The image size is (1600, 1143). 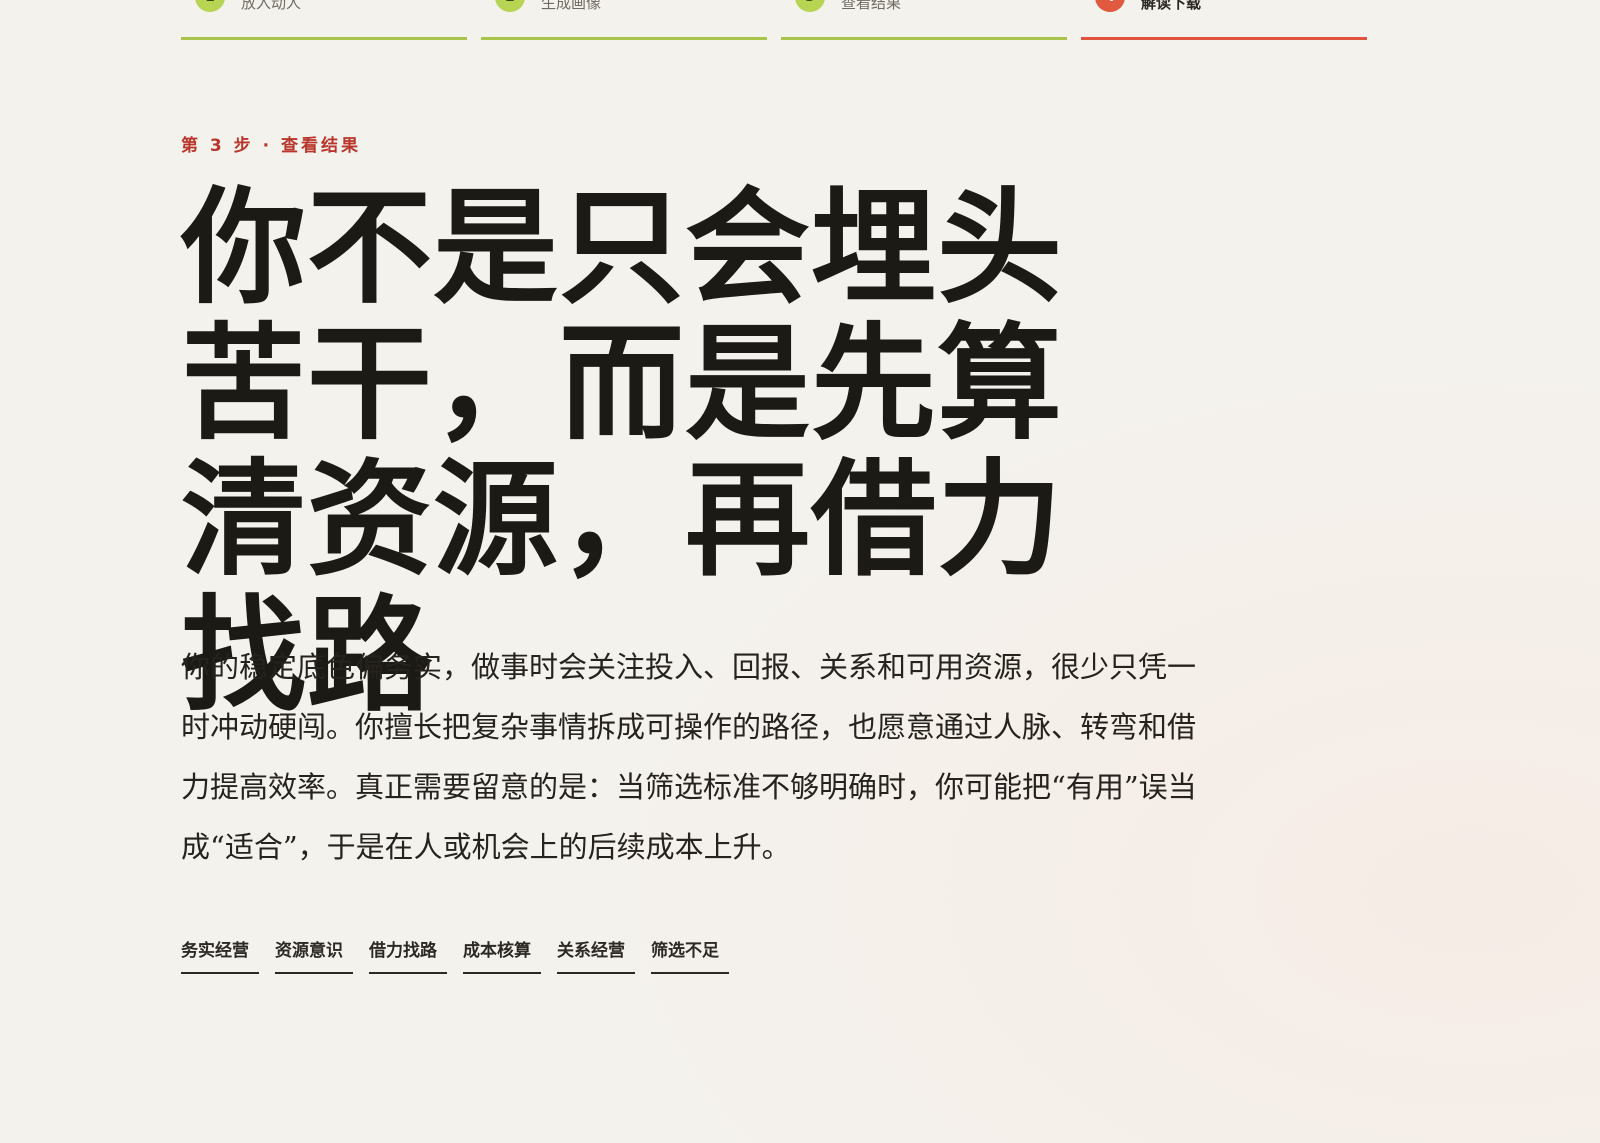 I want to click on step-3-number: 3, so click(x=810, y=6).